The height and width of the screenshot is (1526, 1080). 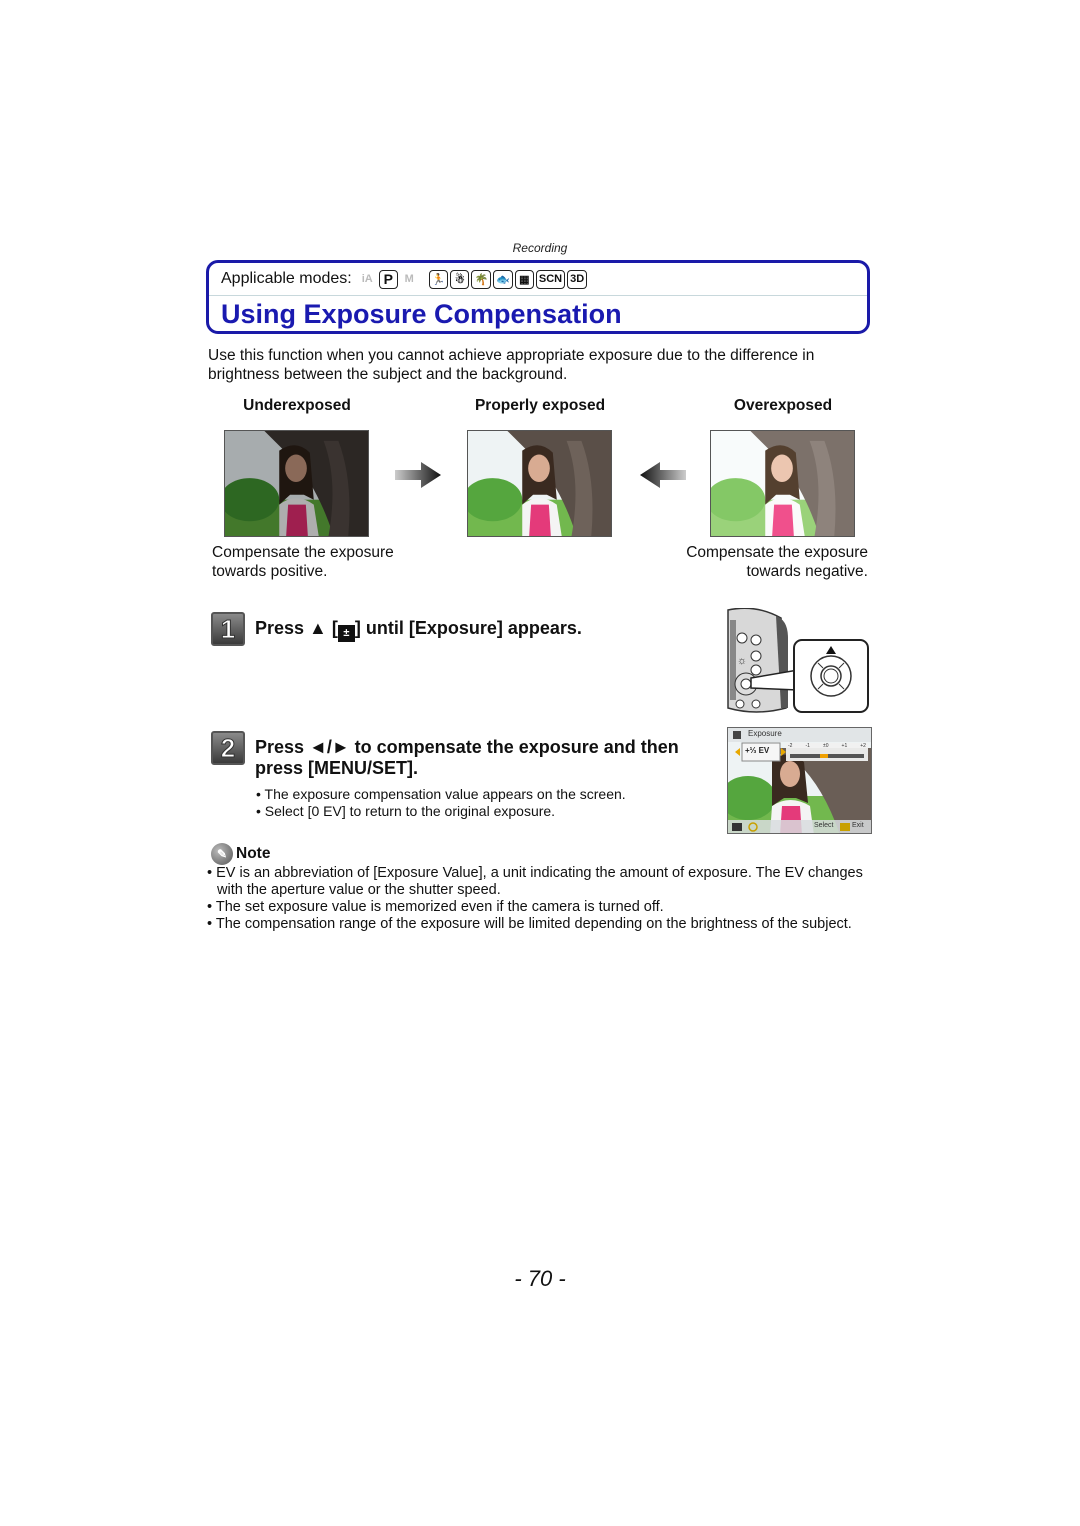 What do you see at coordinates (419, 475) in the screenshot?
I see `arrow-right-icon` at bounding box center [419, 475].